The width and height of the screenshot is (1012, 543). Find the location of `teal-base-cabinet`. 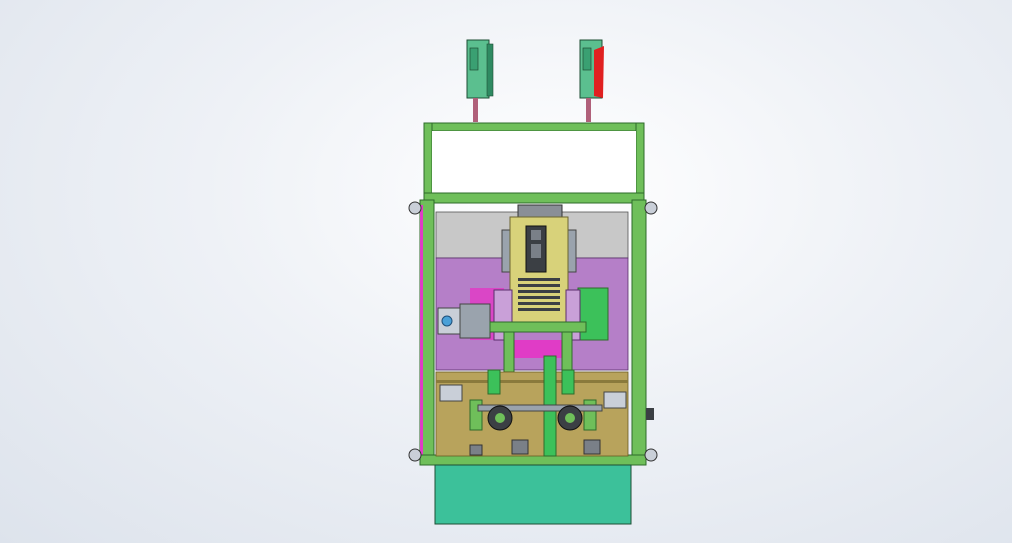

teal-base-cabinet is located at coordinates (533, 494).